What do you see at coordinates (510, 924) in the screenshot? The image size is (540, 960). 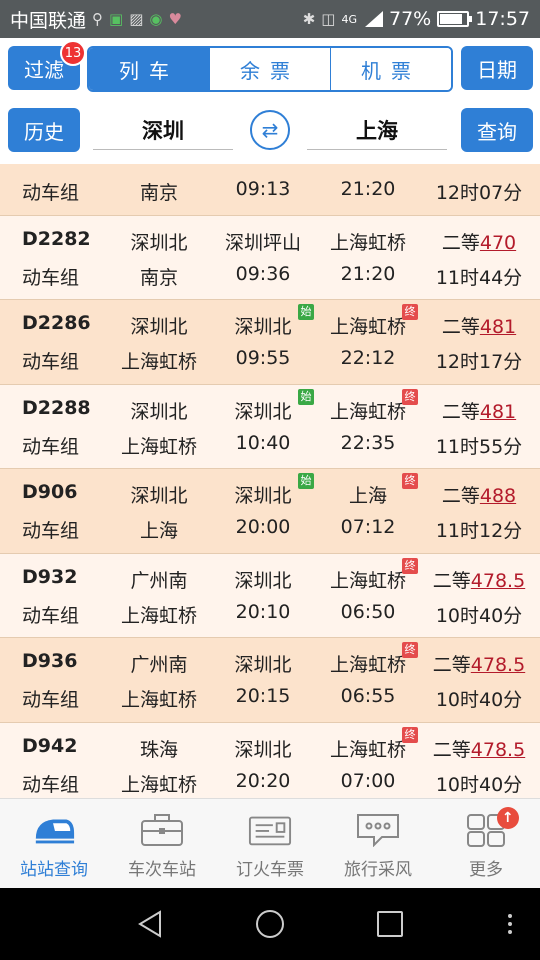 I see `more-options-icon` at bounding box center [510, 924].